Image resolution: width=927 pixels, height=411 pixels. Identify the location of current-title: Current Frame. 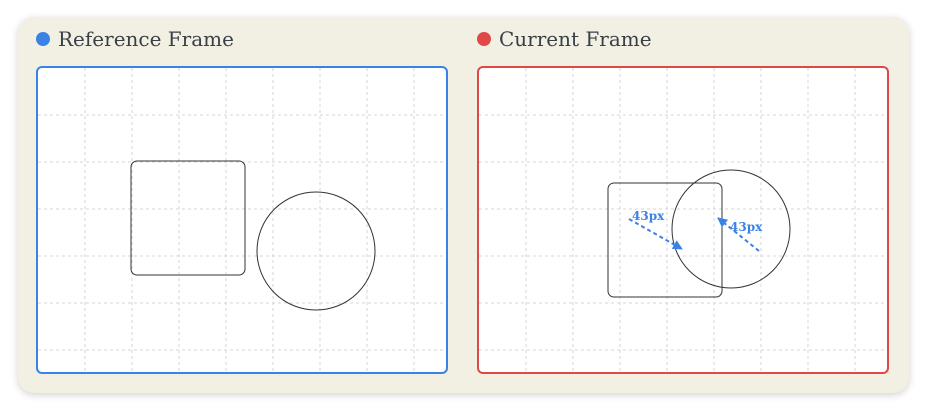
(575, 39).